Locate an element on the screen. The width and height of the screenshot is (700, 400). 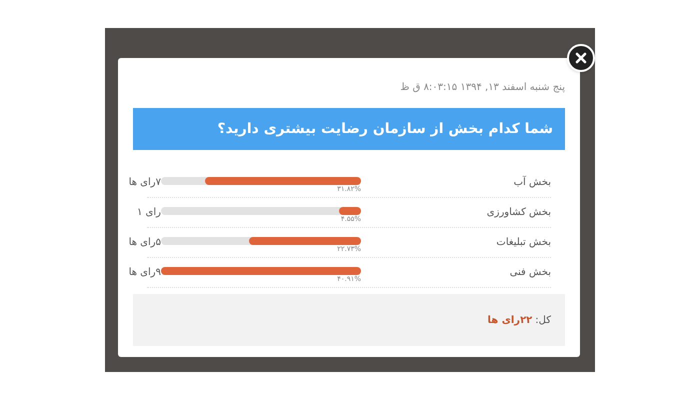
option-label: بخش فنی is located at coordinates (529, 273).